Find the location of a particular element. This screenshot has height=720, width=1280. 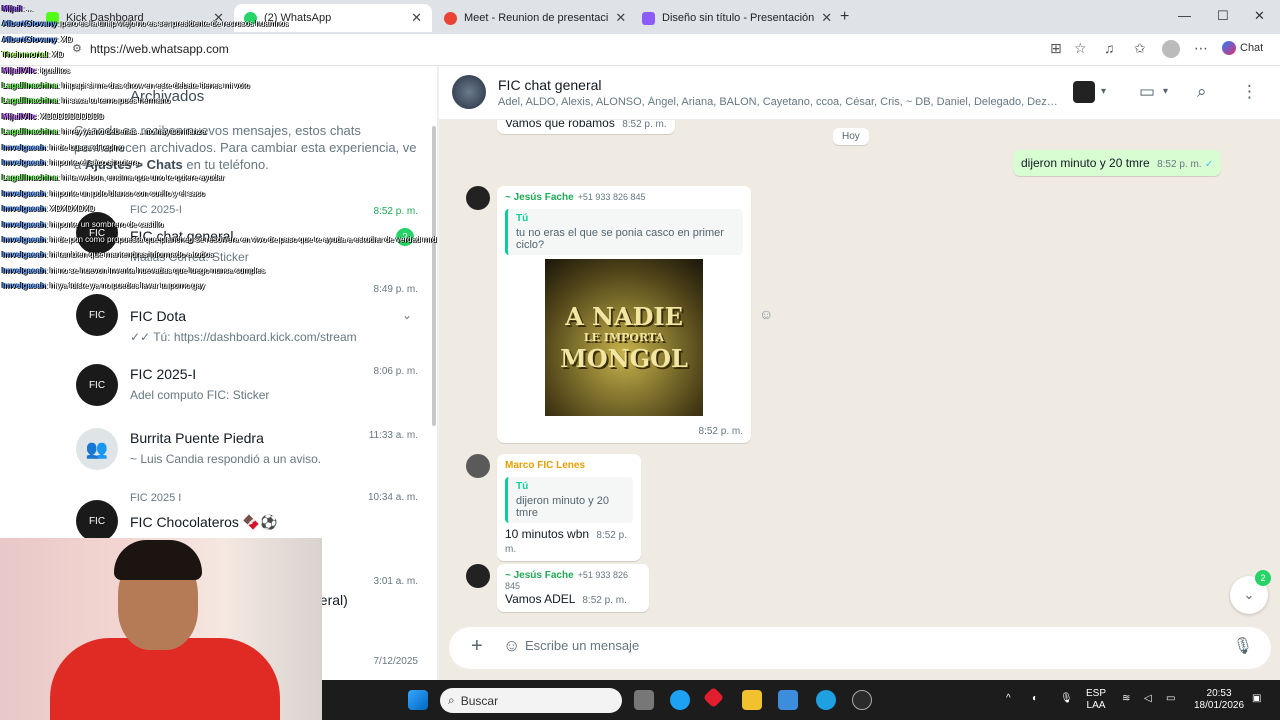

chat-label: Chat is located at coordinates (1252, 48).